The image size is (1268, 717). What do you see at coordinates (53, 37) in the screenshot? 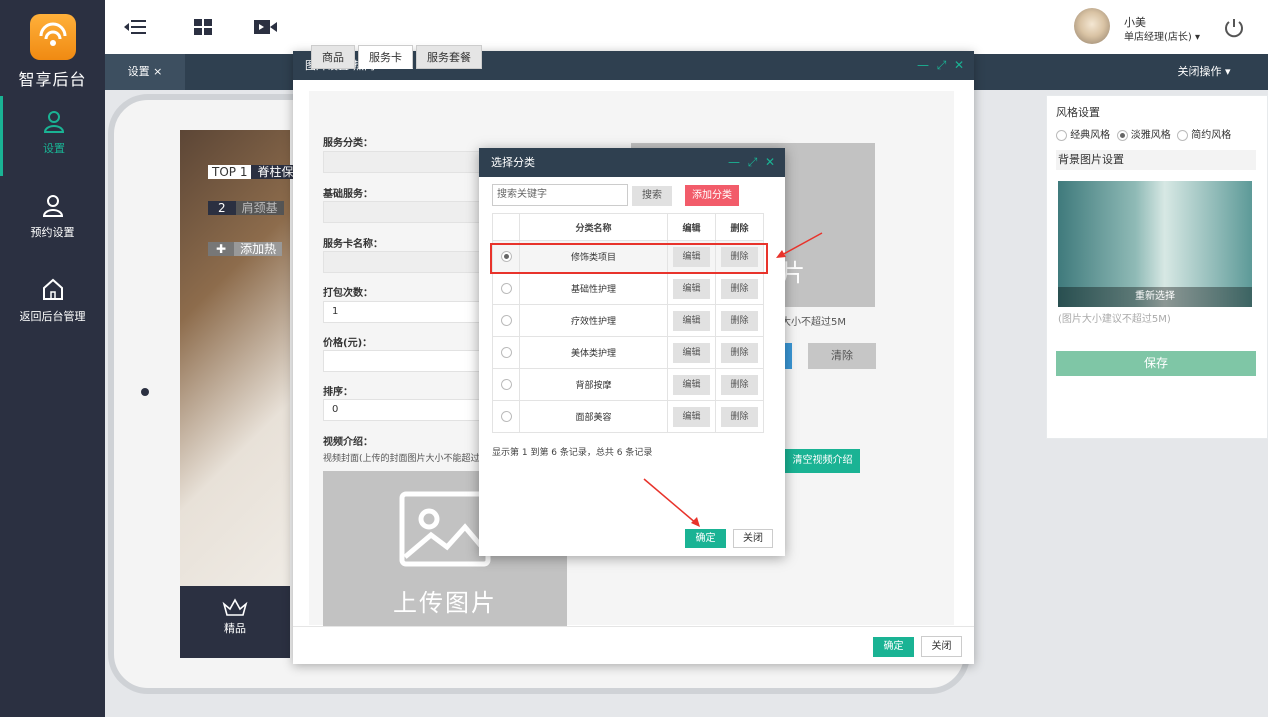
I see `logo-icon` at bounding box center [53, 37].